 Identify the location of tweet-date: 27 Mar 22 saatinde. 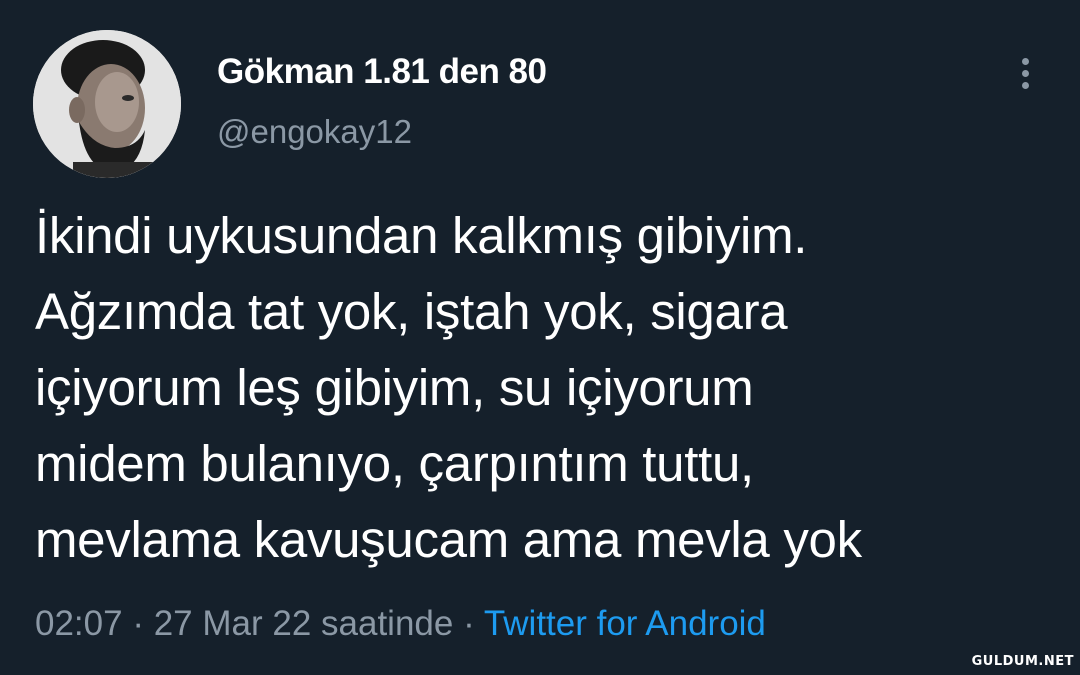
(304, 623).